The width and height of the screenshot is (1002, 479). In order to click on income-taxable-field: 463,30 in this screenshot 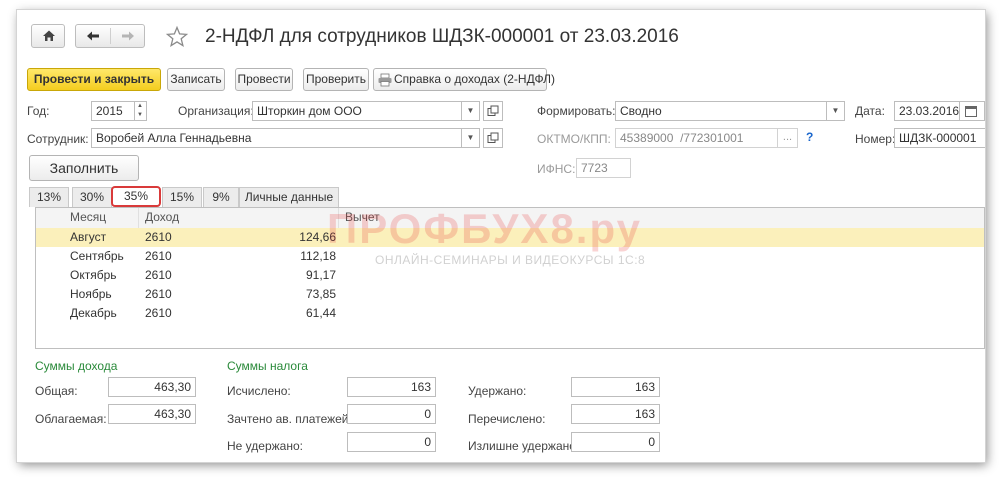, I will do `click(152, 414)`.